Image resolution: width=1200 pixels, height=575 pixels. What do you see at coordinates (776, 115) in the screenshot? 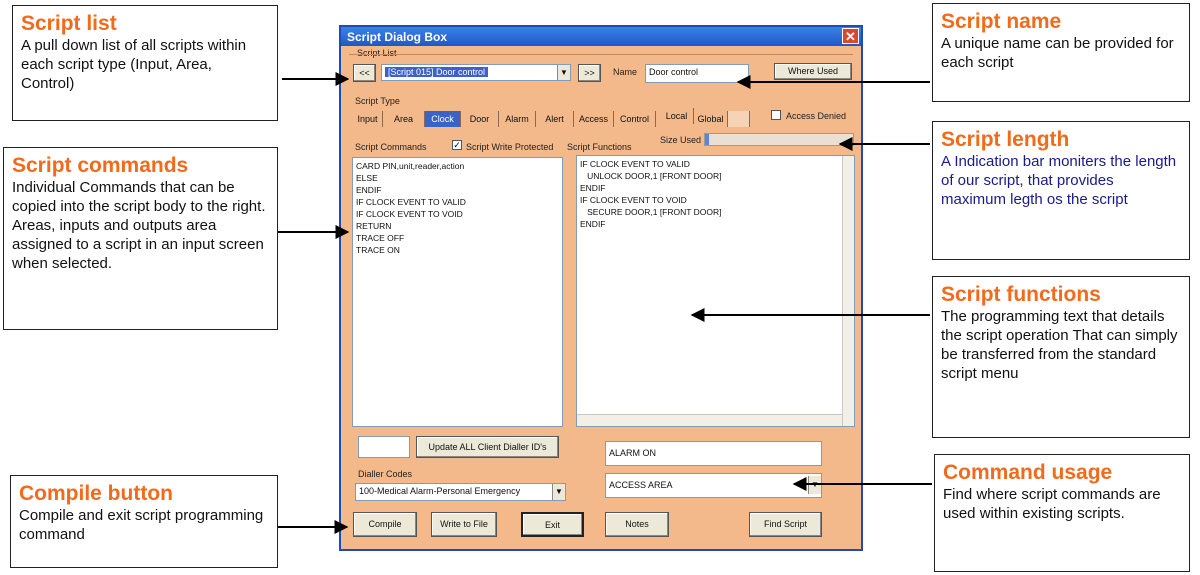
I see `access-denied-checkbox` at bounding box center [776, 115].